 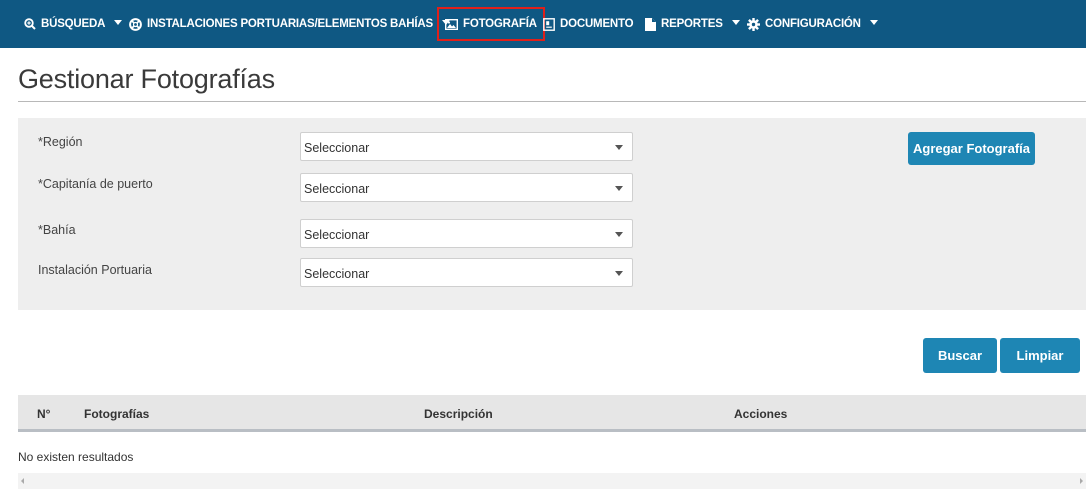 I want to click on bahia-select-value: Seleccionar, so click(x=337, y=235).